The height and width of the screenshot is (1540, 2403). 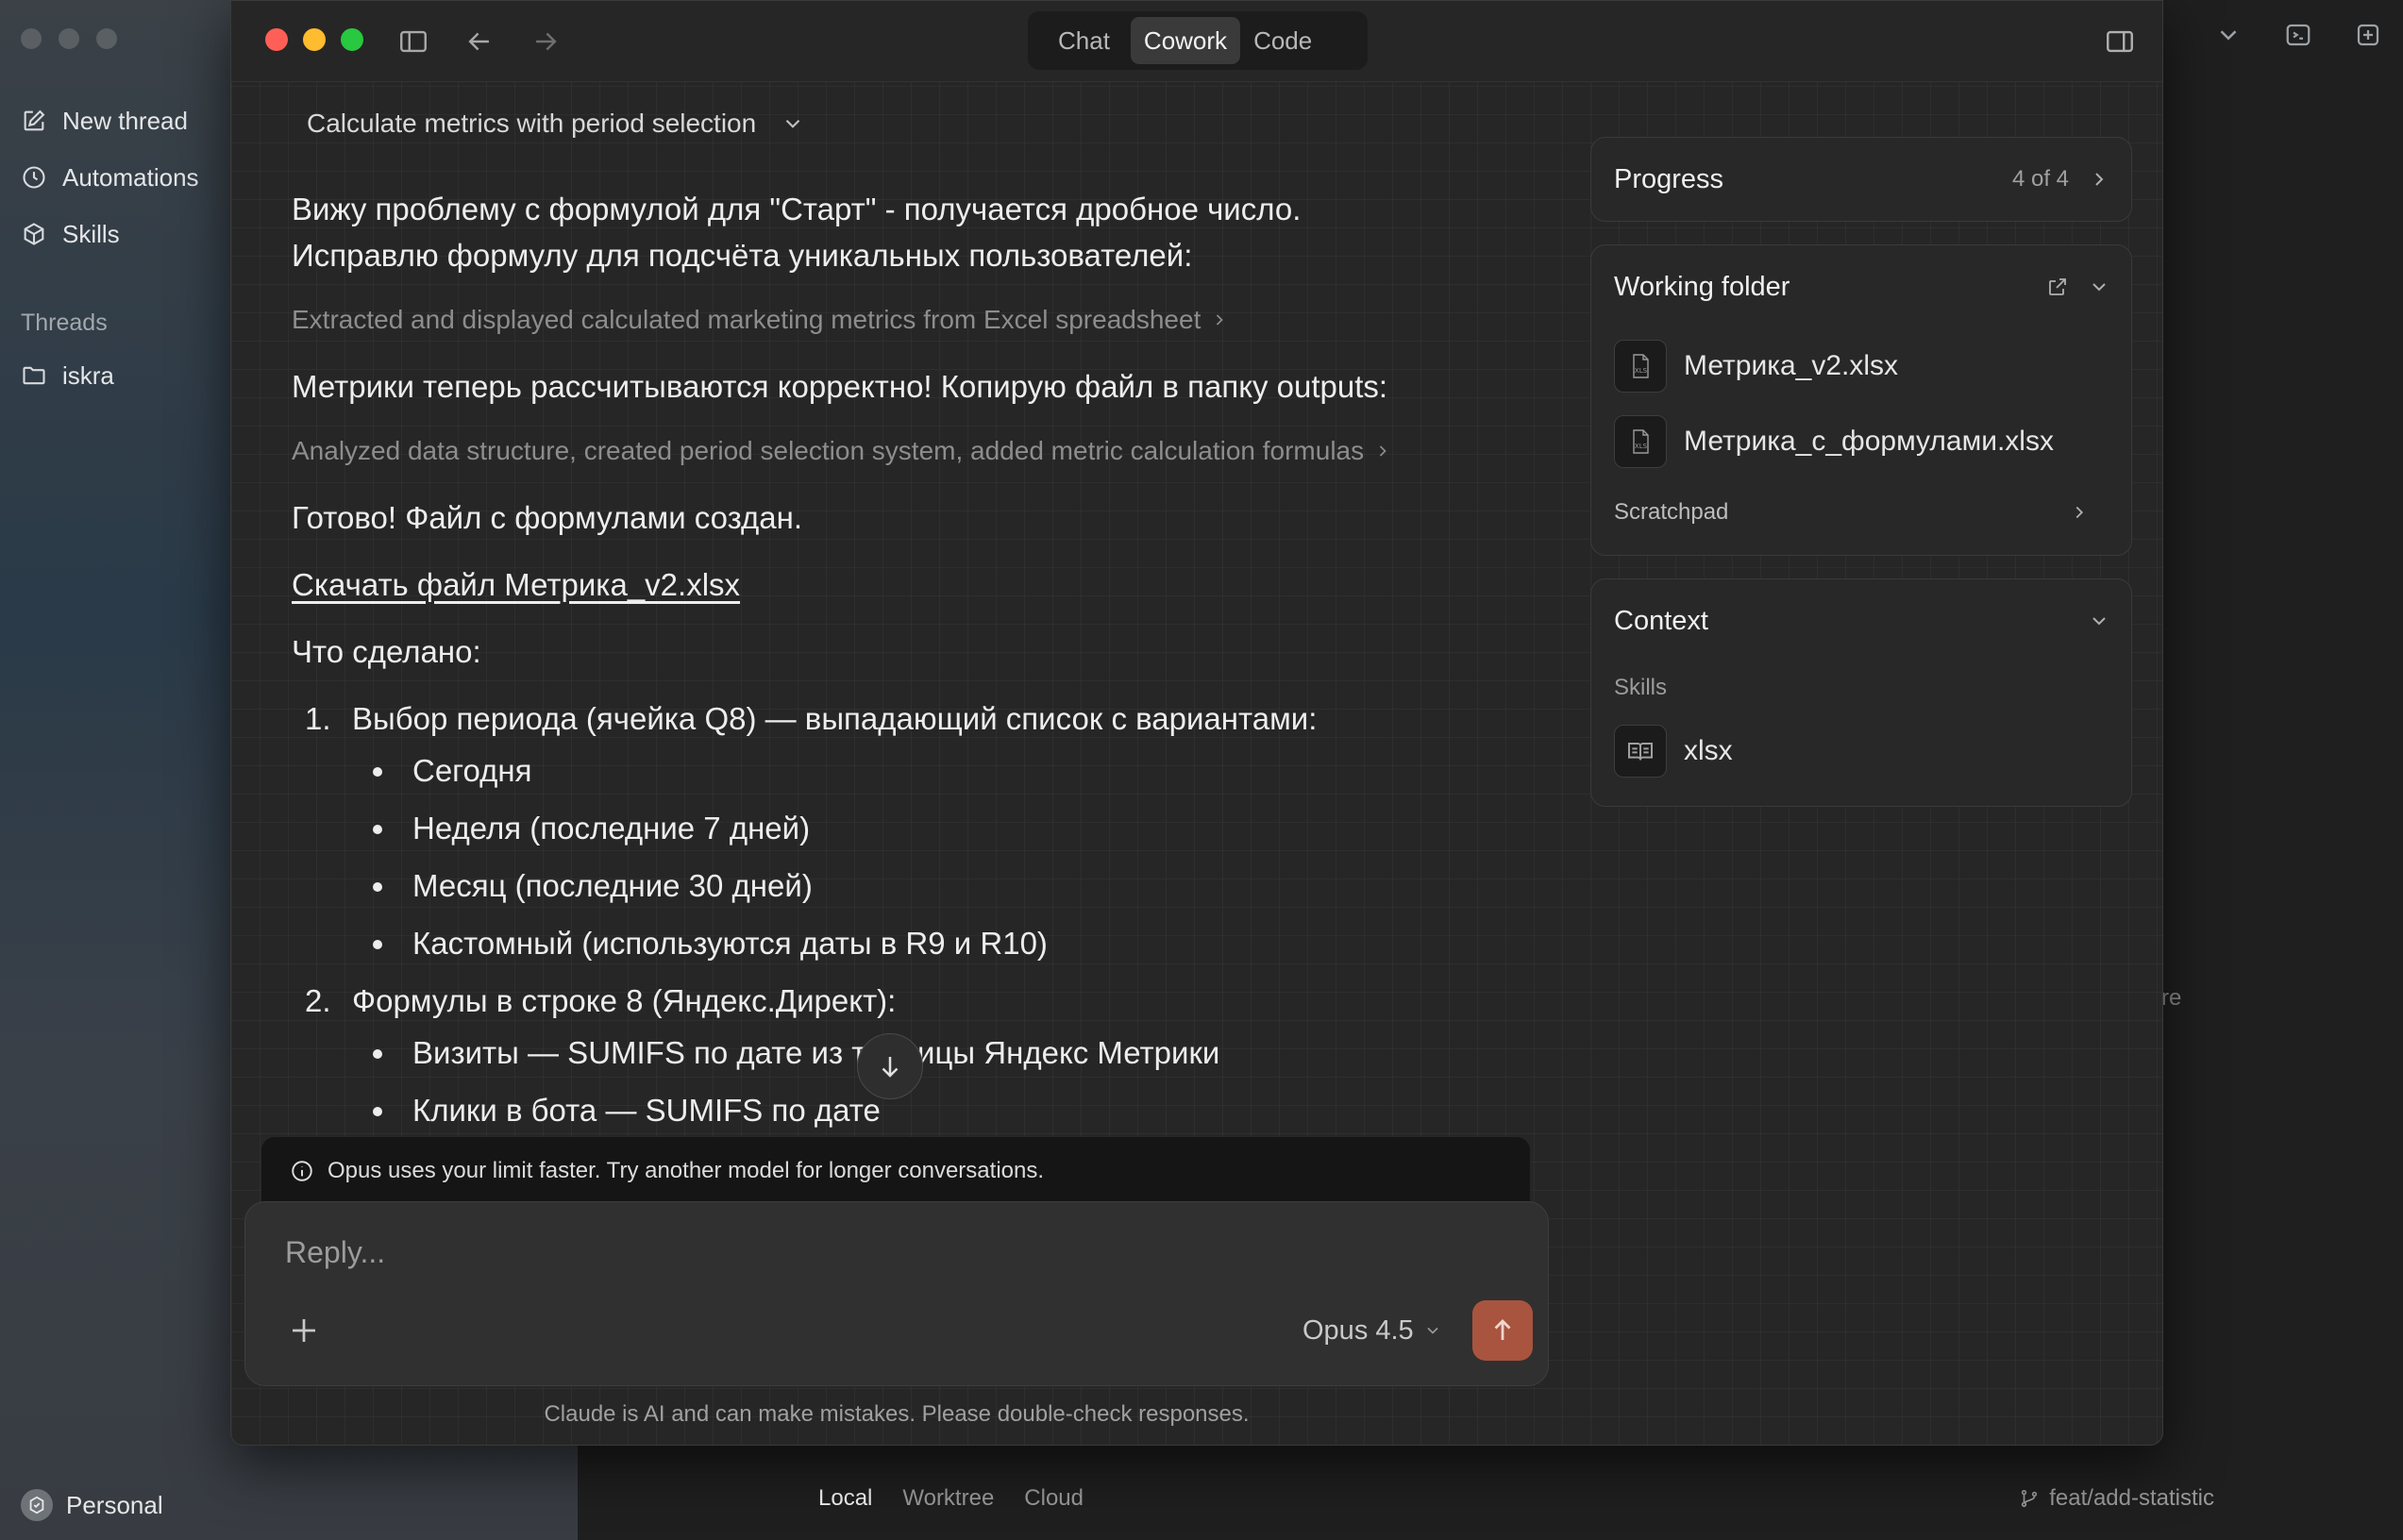 What do you see at coordinates (2057, 287) in the screenshot?
I see `open-external-icon` at bounding box center [2057, 287].